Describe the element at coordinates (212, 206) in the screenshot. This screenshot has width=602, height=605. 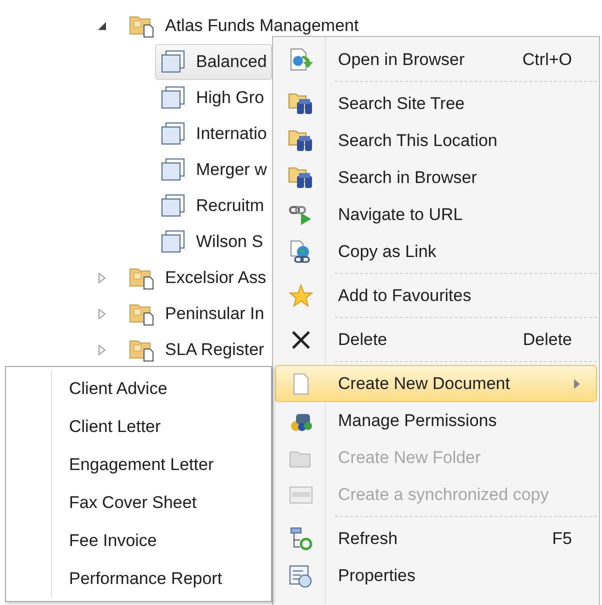
I see `tree-item: Recruitm` at that location.